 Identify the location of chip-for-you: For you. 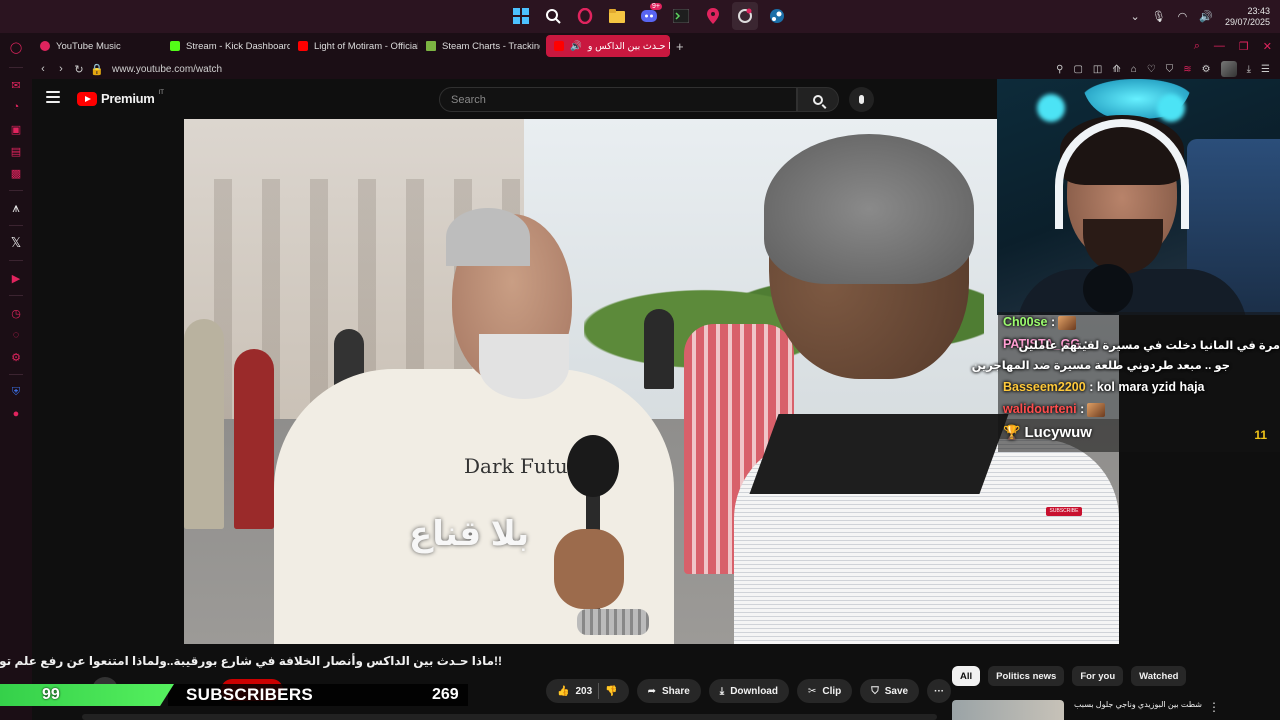
(1098, 676).